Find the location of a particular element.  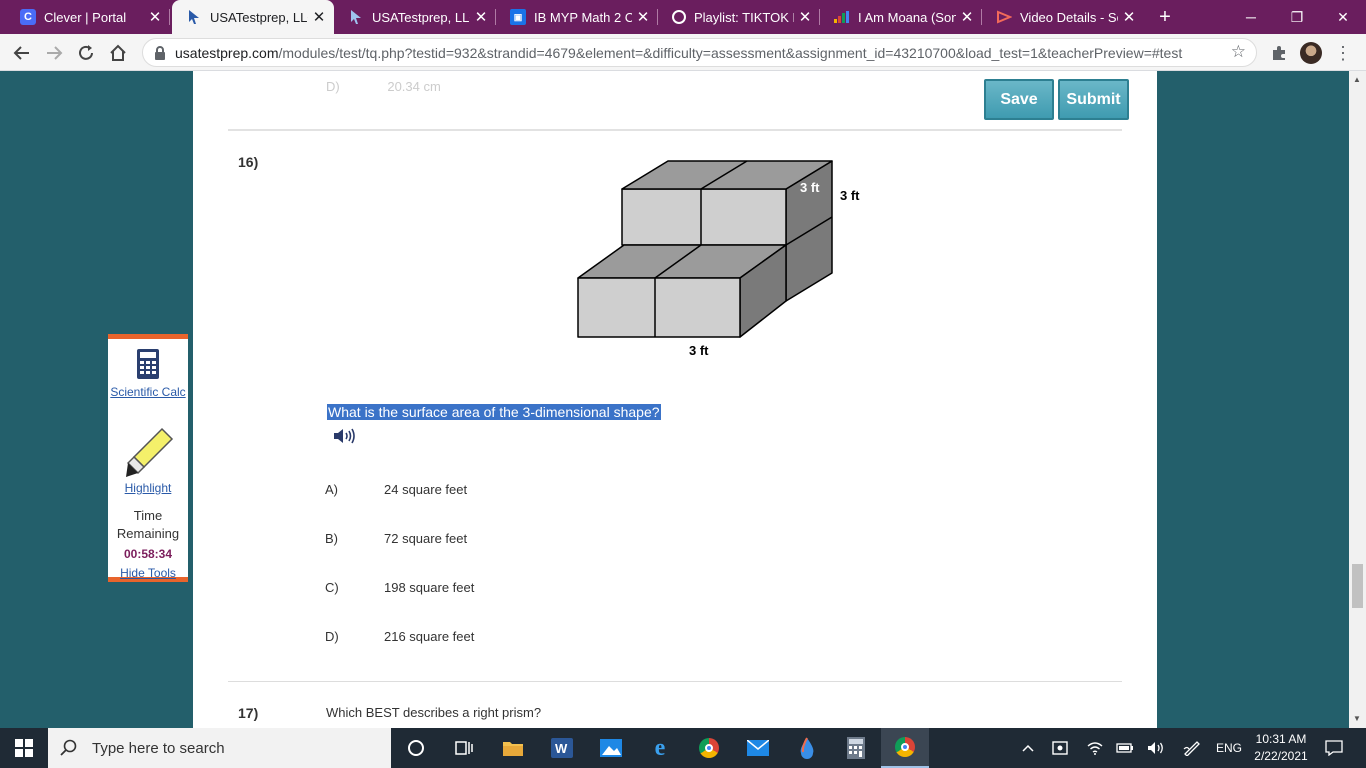

start-button is located at coordinates (24, 748).